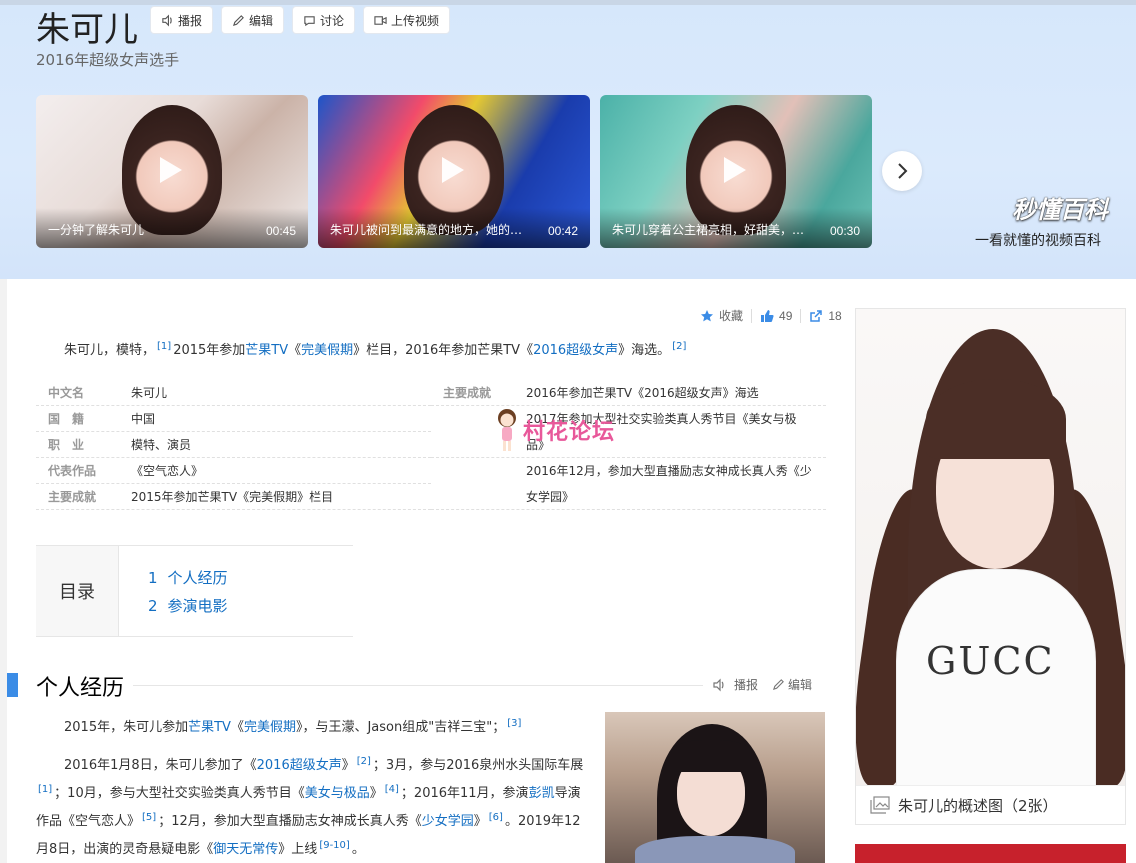  I want to click on section-marker, so click(12, 685).